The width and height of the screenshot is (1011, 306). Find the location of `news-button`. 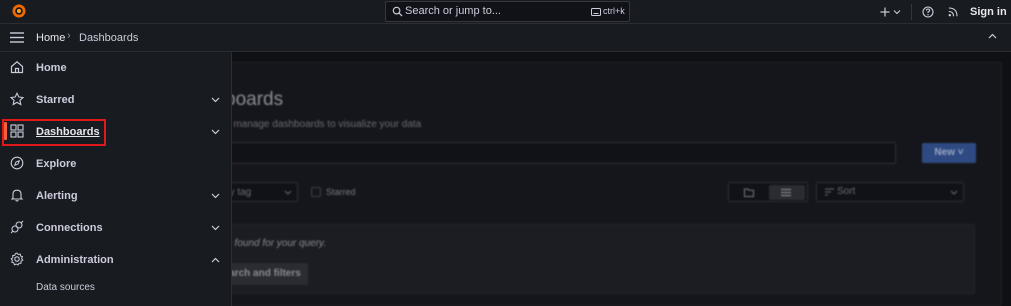

news-button is located at coordinates (953, 12).